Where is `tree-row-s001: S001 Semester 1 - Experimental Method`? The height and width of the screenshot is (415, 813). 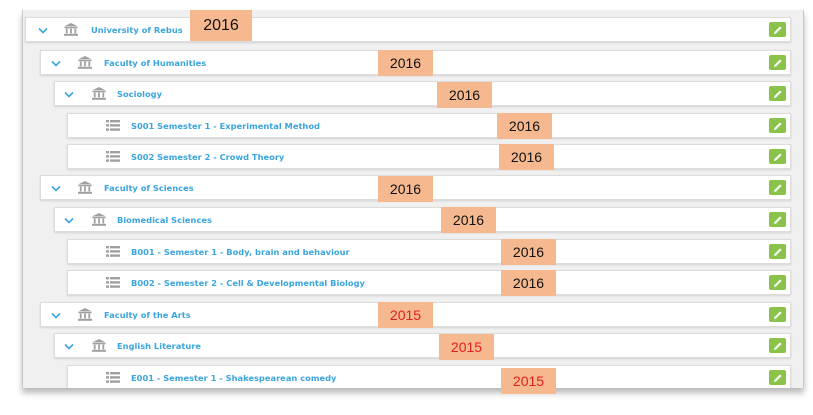 tree-row-s001: S001 Semester 1 - Experimental Method is located at coordinates (429, 125).